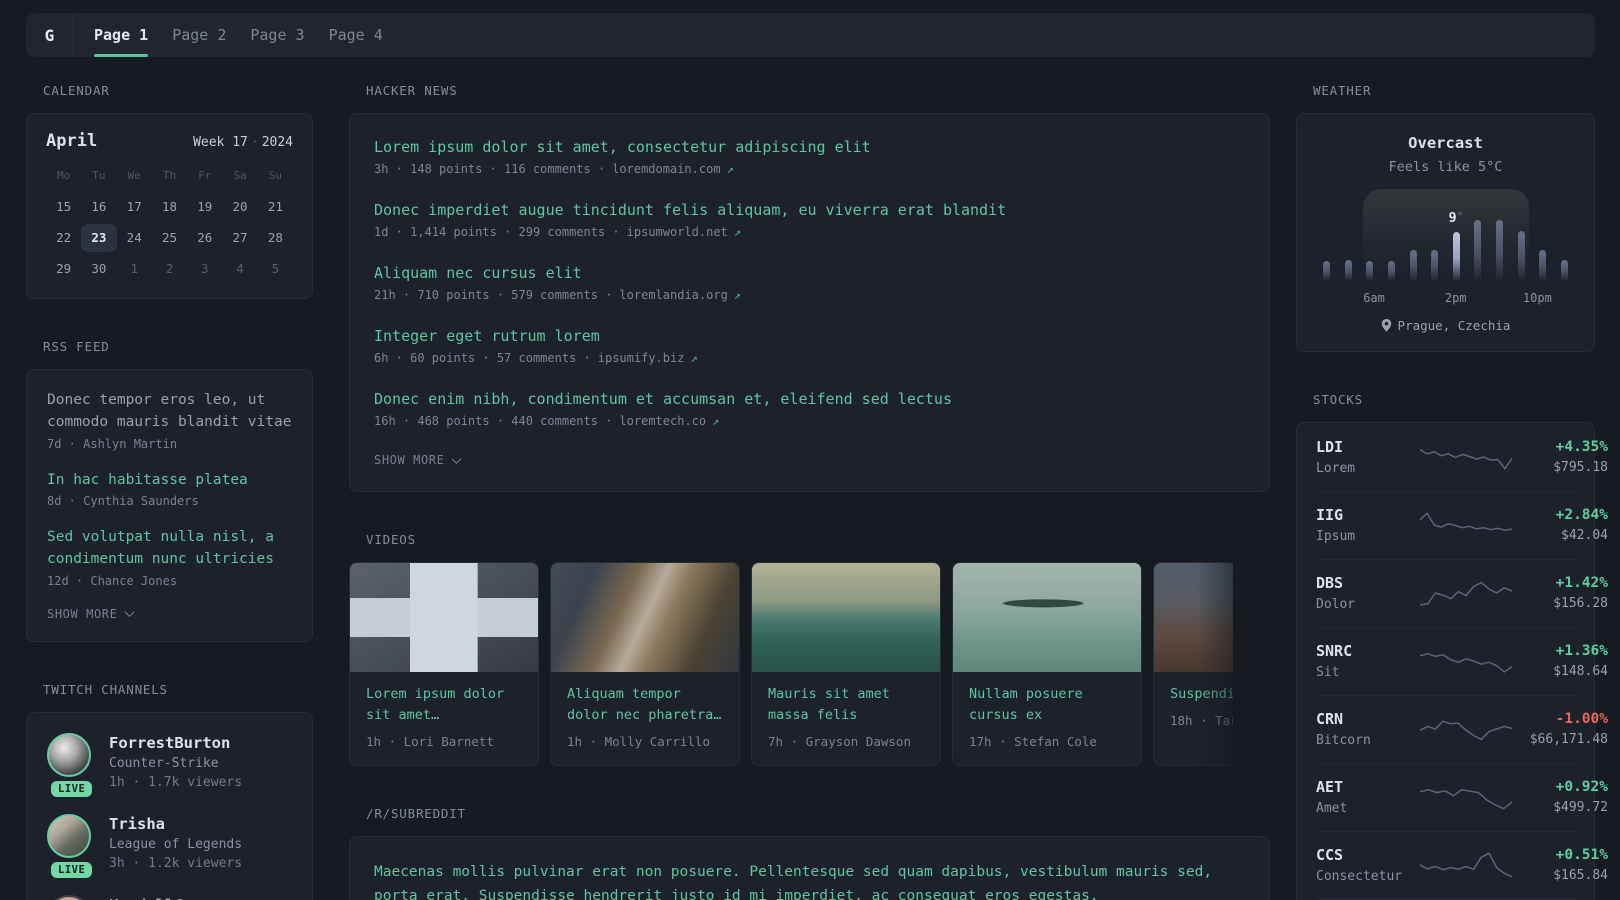  What do you see at coordinates (64, 175) in the screenshot?
I see `weekday-label: Mo` at bounding box center [64, 175].